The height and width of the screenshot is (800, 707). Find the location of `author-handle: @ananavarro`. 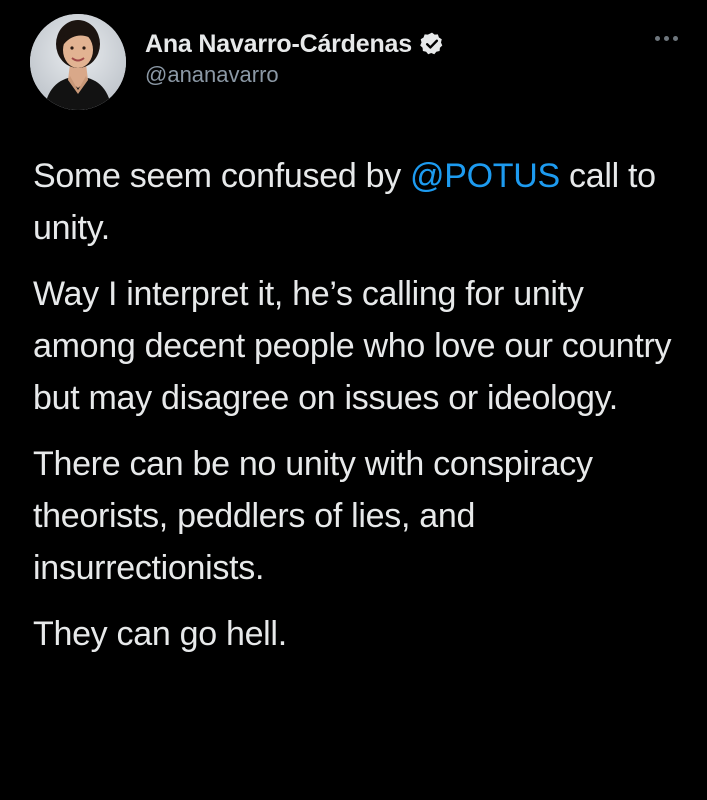

author-handle: @ananavarro is located at coordinates (295, 75).